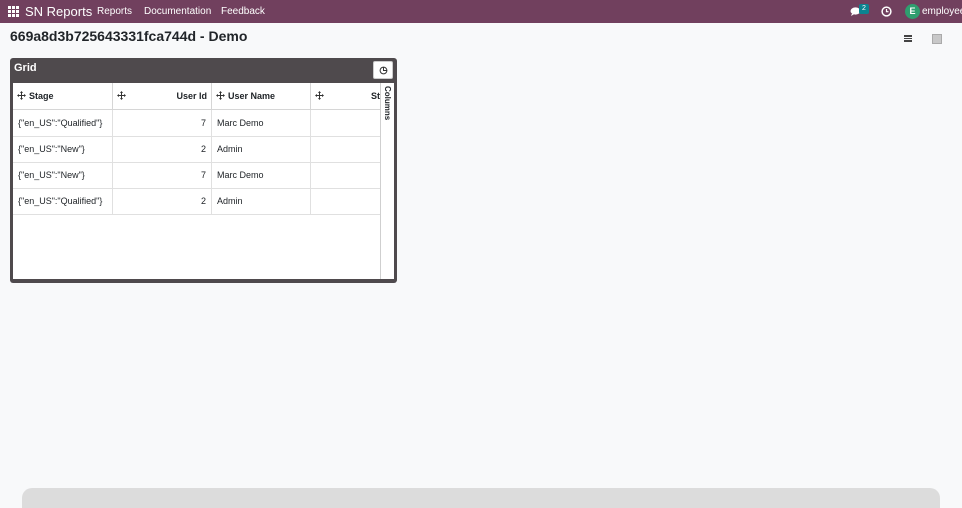 This screenshot has height=508, width=962. What do you see at coordinates (375, 96) in the screenshot?
I see `column-label-st: St` at bounding box center [375, 96].